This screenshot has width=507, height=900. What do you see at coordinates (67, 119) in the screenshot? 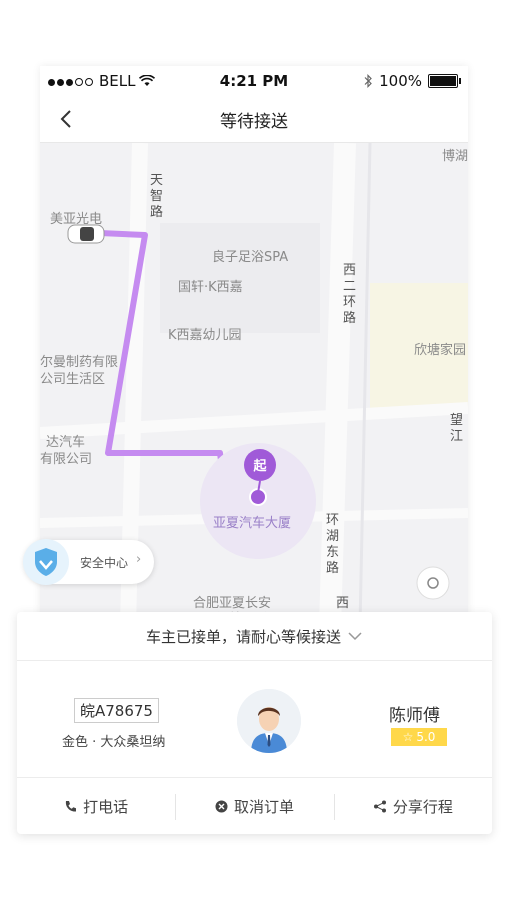
I see `back-arrow-icon` at bounding box center [67, 119].